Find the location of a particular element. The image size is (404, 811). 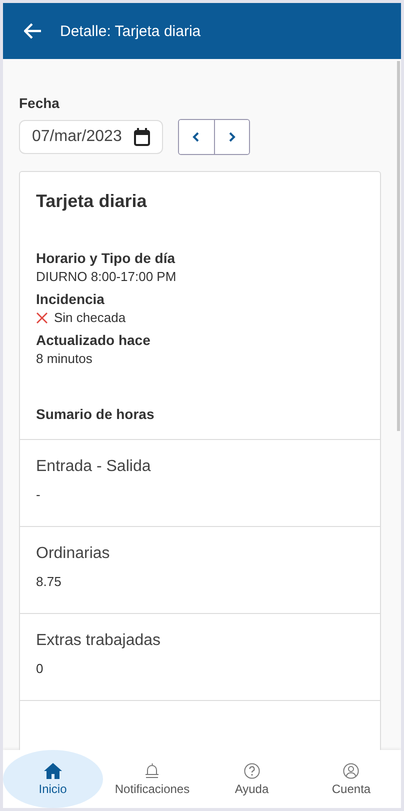

date-value: 07/mar/2023 is located at coordinates (77, 137).